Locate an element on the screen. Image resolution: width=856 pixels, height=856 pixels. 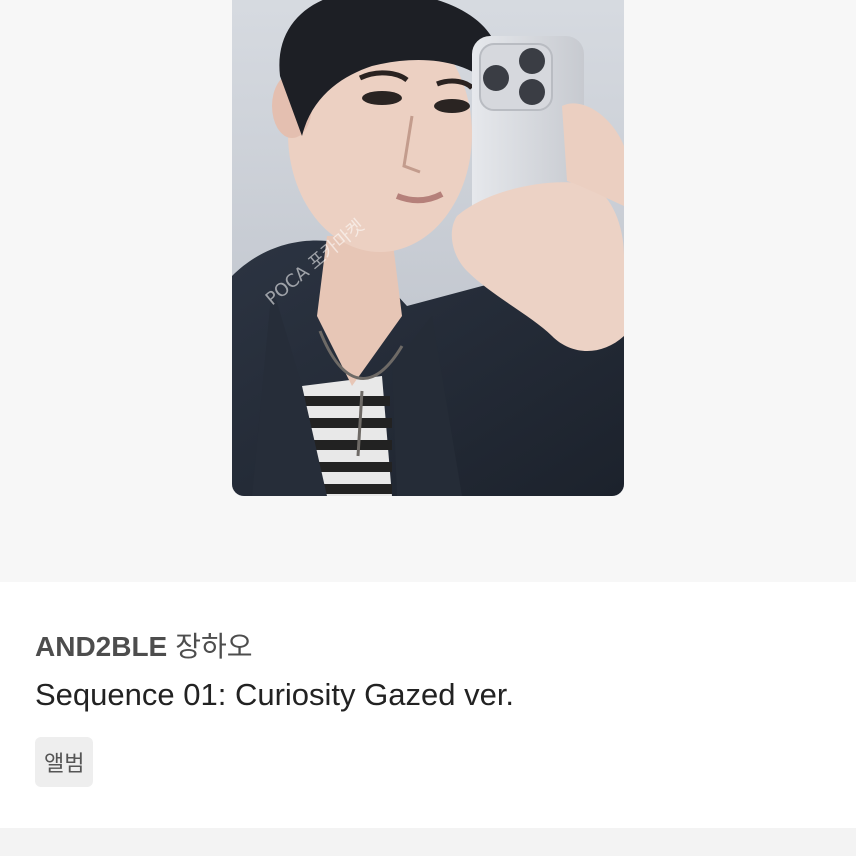
member-name: 장하오 is located at coordinates (214, 646).